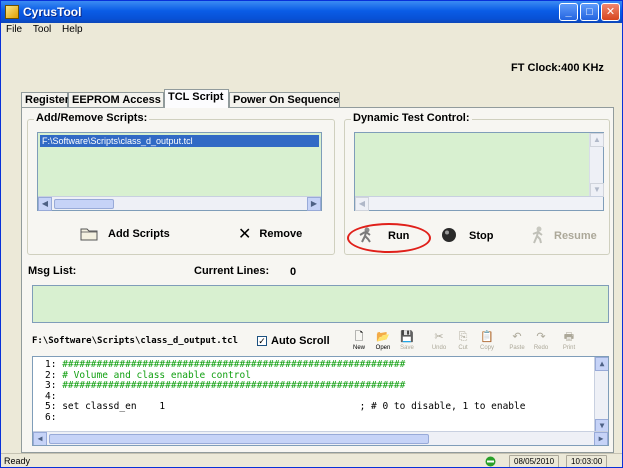  I want to click on editor-vscrollbar: ▲ ▼, so click(601, 395).